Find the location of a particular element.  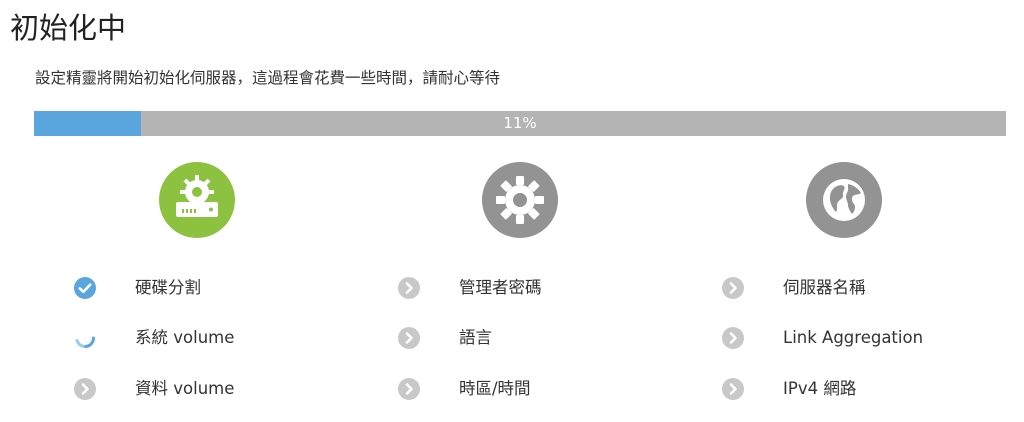

server-gear-icon is located at coordinates (197, 200).